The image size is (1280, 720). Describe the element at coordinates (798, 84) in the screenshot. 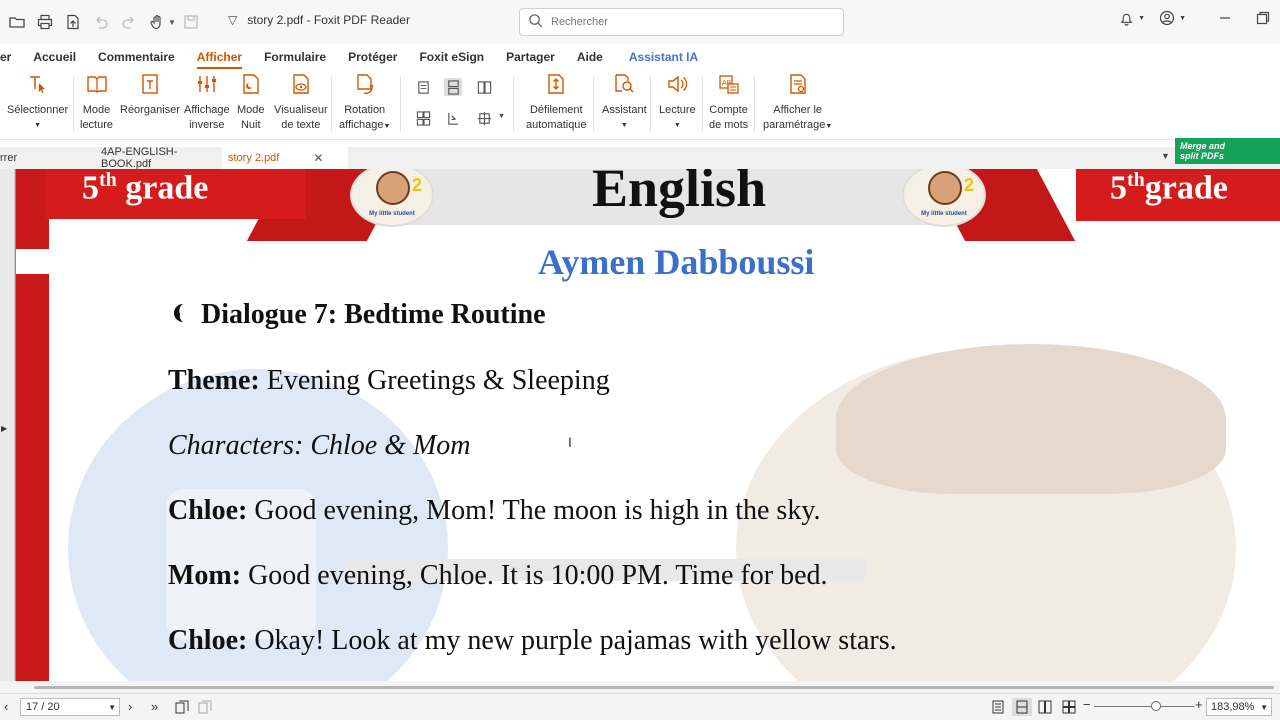

I see `settings-doc-icon` at that location.